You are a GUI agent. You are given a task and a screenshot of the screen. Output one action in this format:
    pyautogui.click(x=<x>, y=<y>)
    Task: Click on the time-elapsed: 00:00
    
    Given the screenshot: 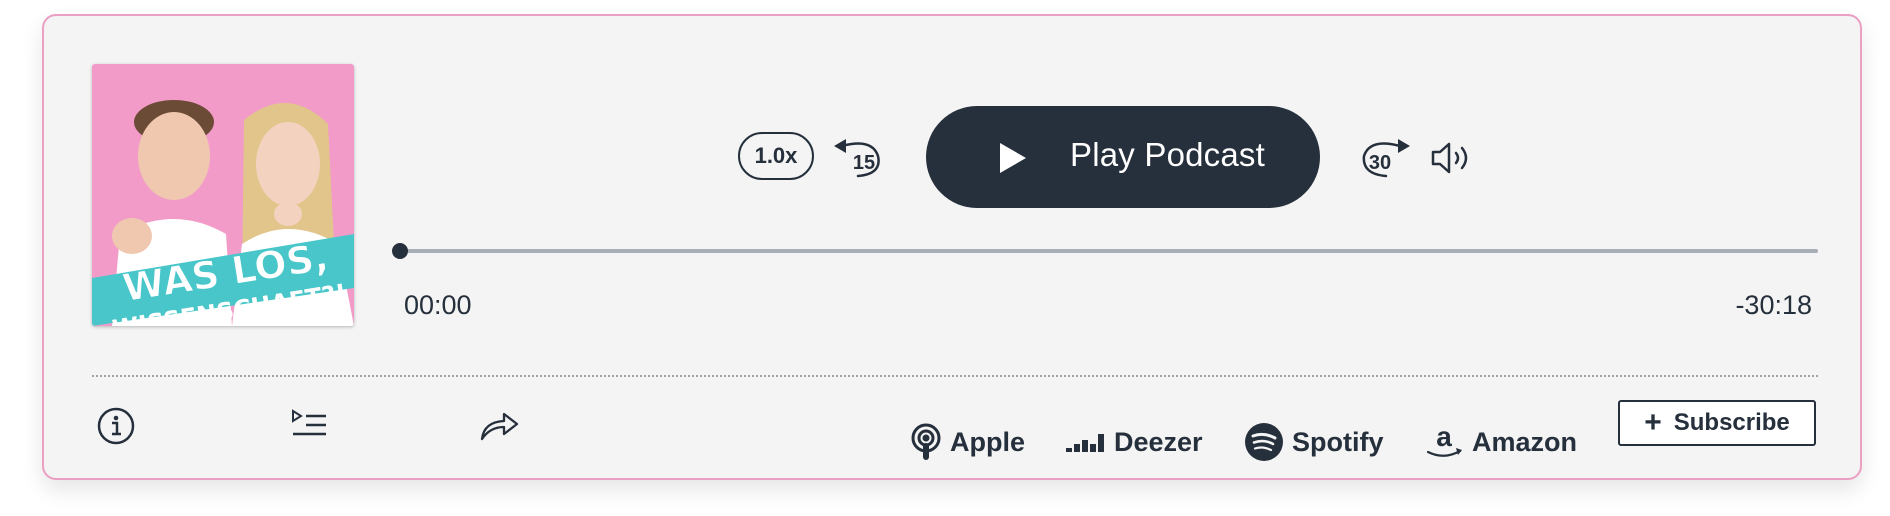 What is the action you would take?
    pyautogui.click(x=438, y=305)
    